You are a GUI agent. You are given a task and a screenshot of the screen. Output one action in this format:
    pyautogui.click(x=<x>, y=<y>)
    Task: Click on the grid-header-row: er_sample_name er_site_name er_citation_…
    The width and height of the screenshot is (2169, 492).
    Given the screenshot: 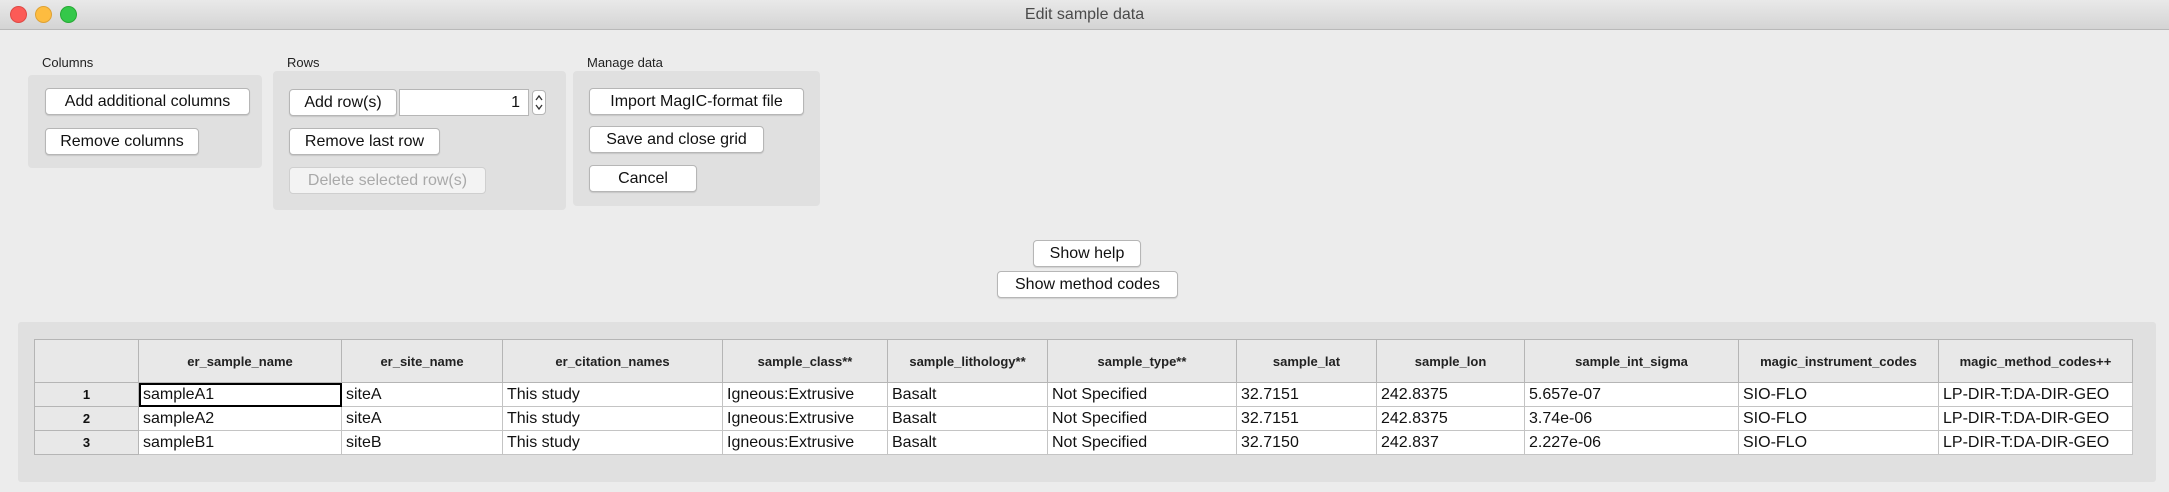 What is the action you would take?
    pyautogui.click(x=1083, y=361)
    